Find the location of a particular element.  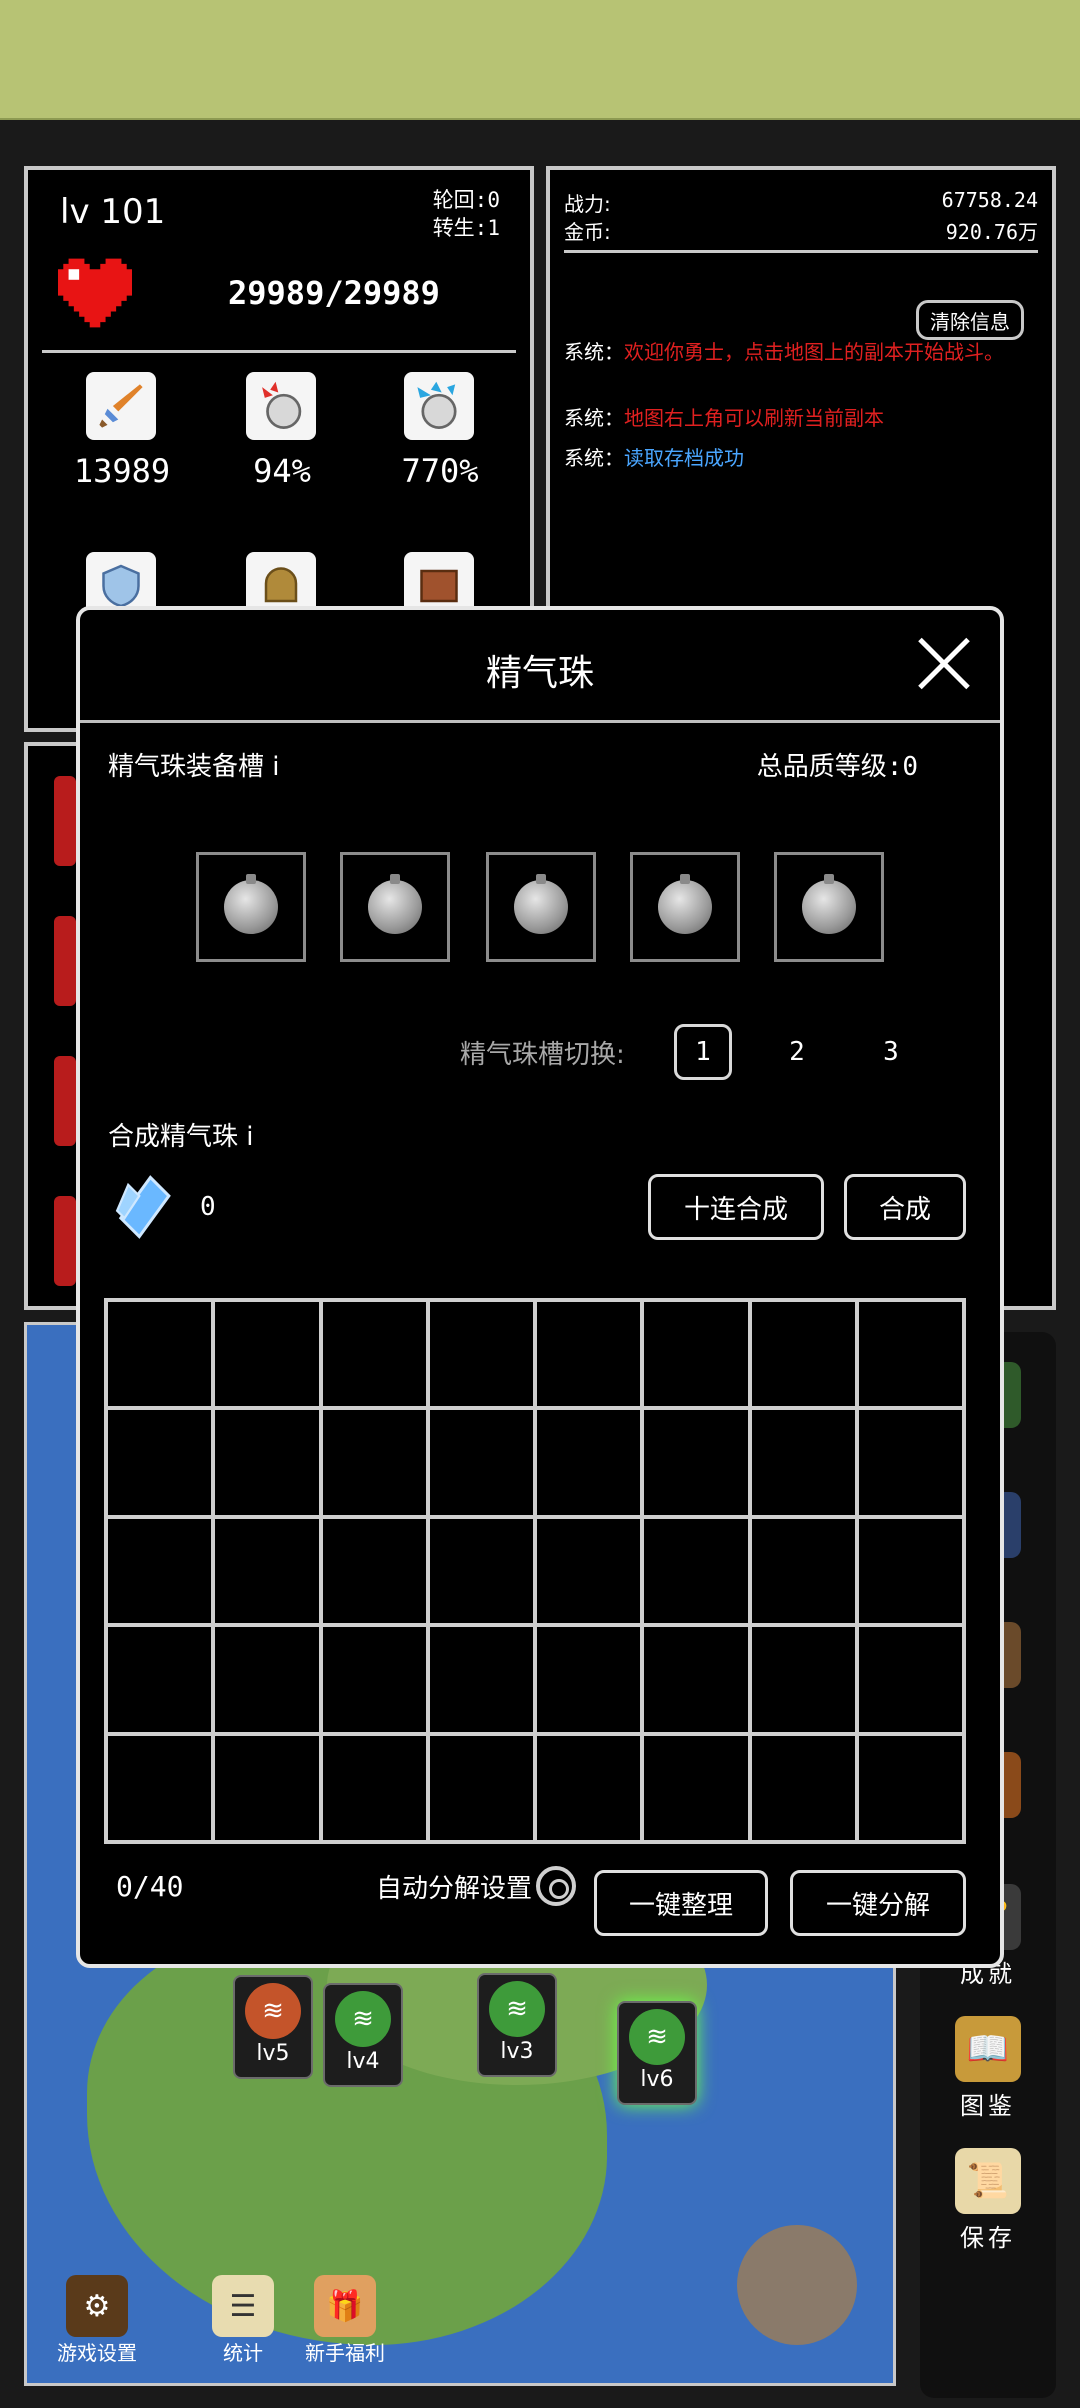

bottom-label: 统计 is located at coordinates (243, 2353).